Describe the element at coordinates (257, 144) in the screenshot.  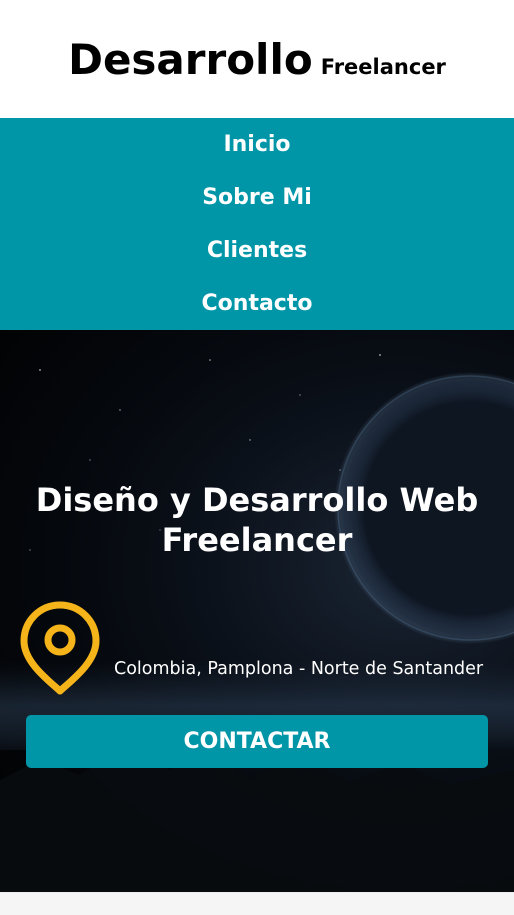
I see `nav-item-inicio: Inicio` at that location.